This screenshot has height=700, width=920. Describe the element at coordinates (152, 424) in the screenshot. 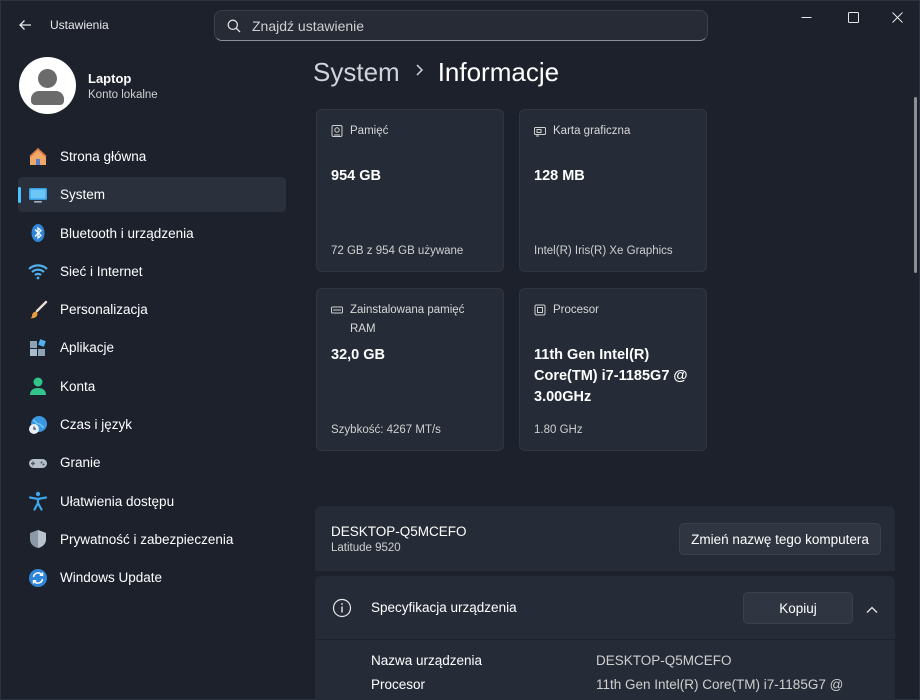

I see `sidebar-item-time-language: Czas i język` at that location.